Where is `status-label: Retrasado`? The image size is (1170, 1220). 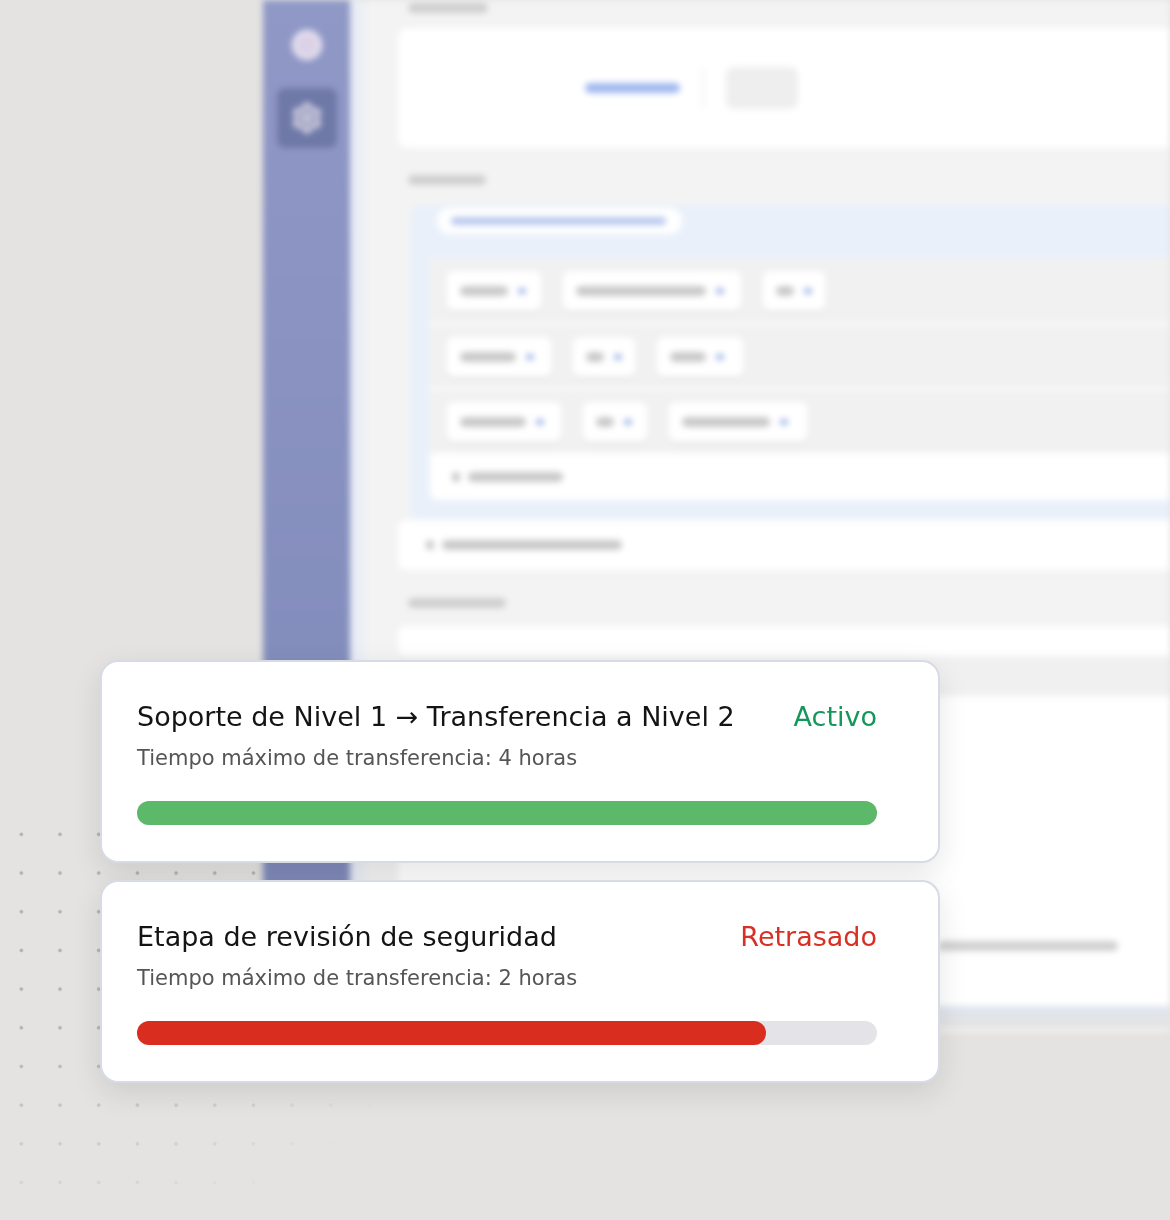 status-label: Retrasado is located at coordinates (808, 937).